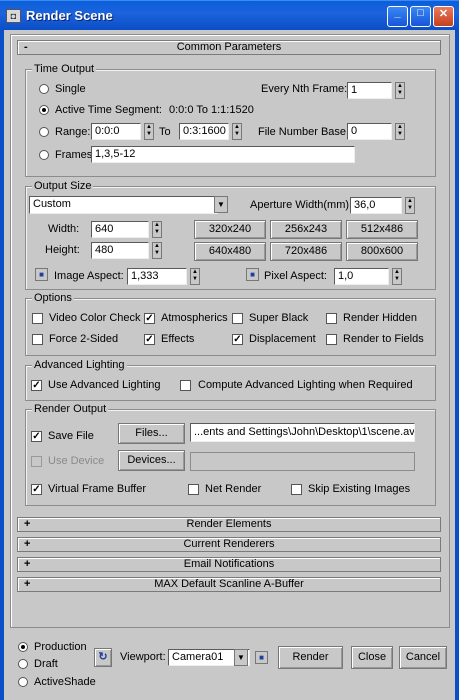 The image size is (459, 700). Describe the element at coordinates (301, 205) in the screenshot. I see `aperture-label: Aperture Width(mm):` at that location.